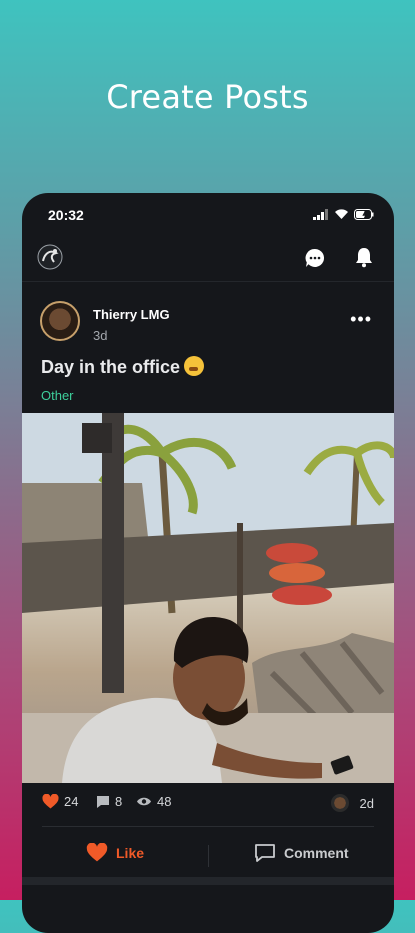 Image resolution: width=415 pixels, height=933 pixels. Describe the element at coordinates (60, 801) in the screenshot. I see `likes-stat: 24` at that location.